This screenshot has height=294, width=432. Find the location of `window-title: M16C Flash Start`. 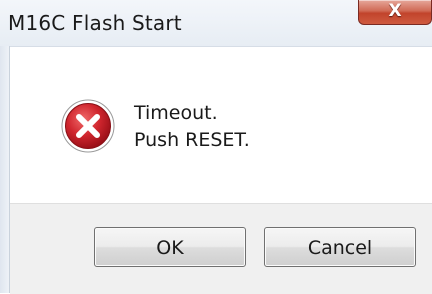

window-title: M16C Flash Start is located at coordinates (95, 23).